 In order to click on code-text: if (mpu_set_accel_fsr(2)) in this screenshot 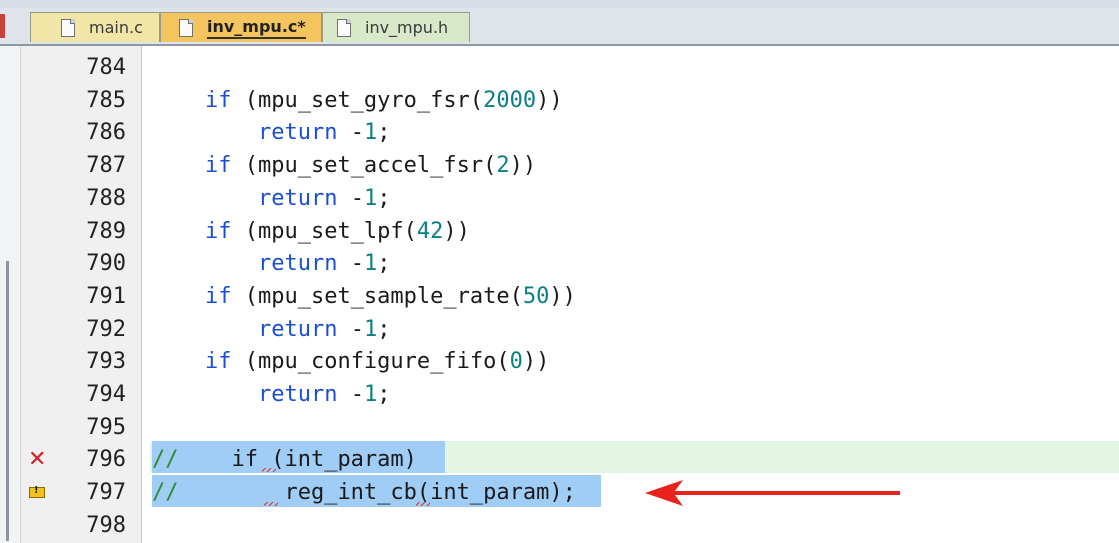, I will do `click(344, 166)`.